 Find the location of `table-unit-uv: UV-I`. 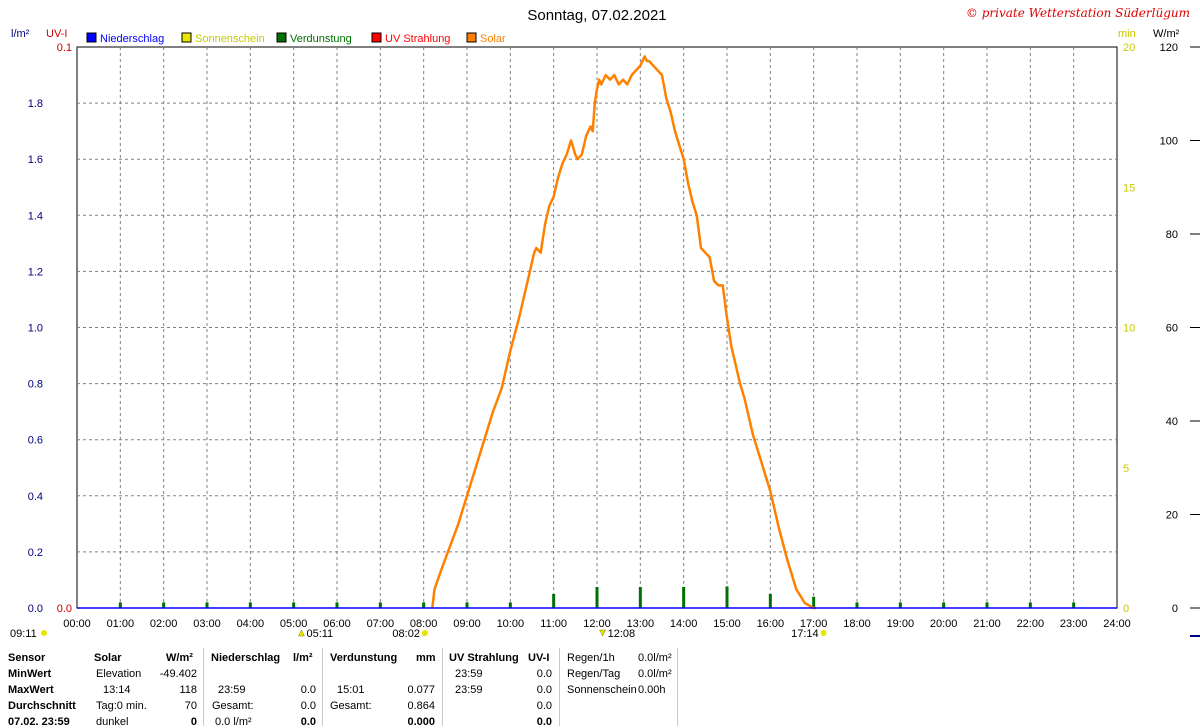

table-unit-uv: UV-I is located at coordinates (539, 658).